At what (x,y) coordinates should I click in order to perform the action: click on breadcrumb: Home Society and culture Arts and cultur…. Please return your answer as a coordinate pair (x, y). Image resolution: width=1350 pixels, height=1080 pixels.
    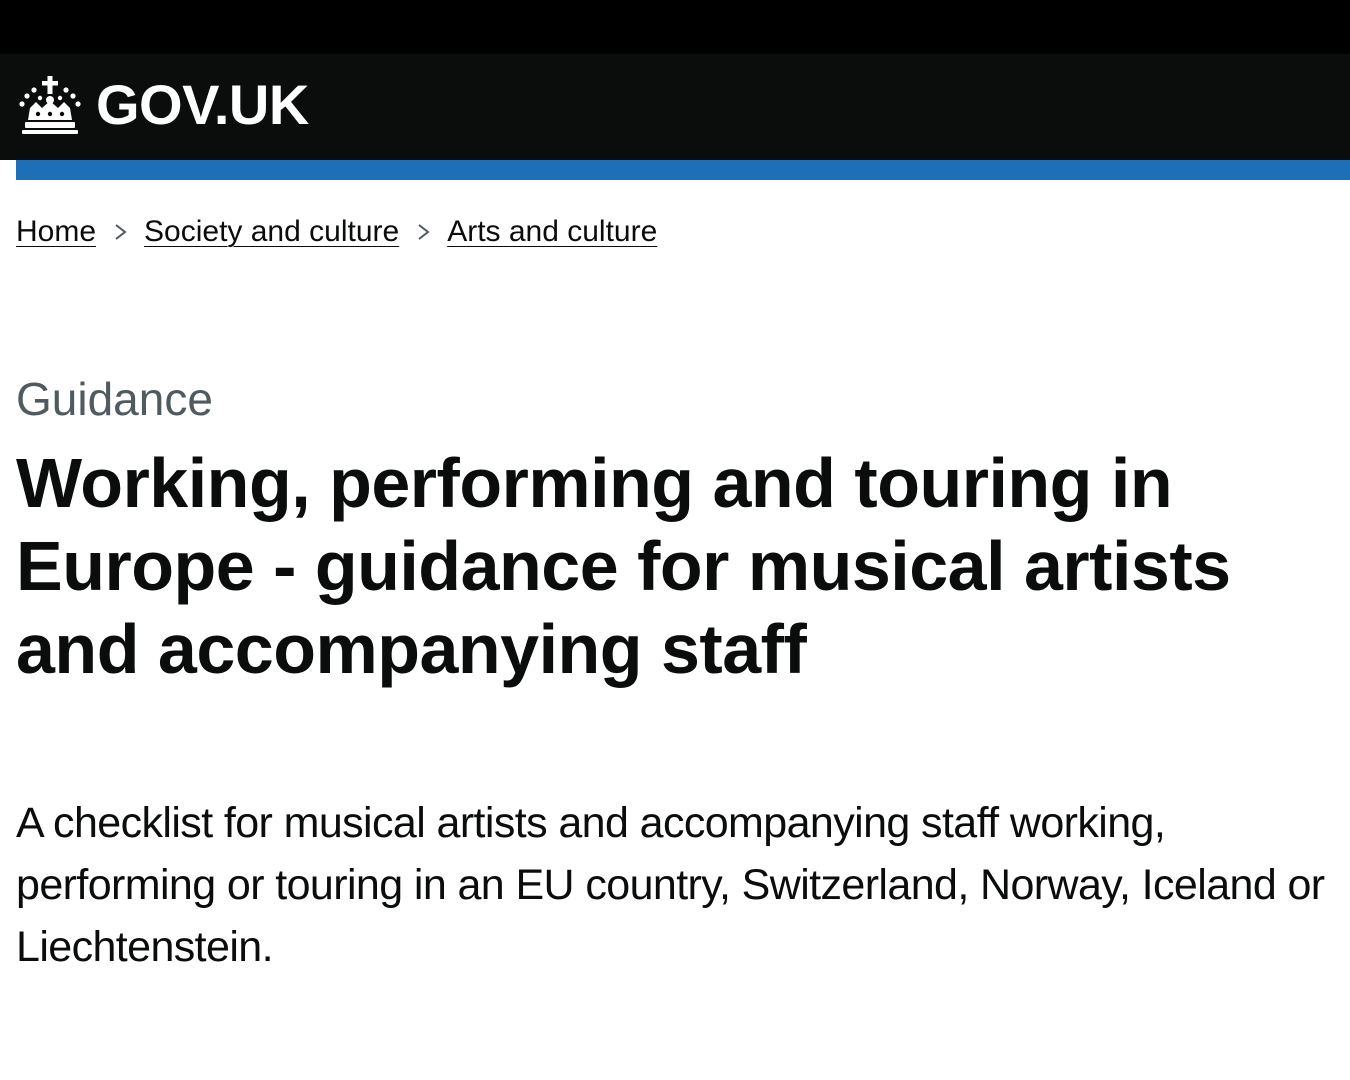
    Looking at the image, I should click on (336, 232).